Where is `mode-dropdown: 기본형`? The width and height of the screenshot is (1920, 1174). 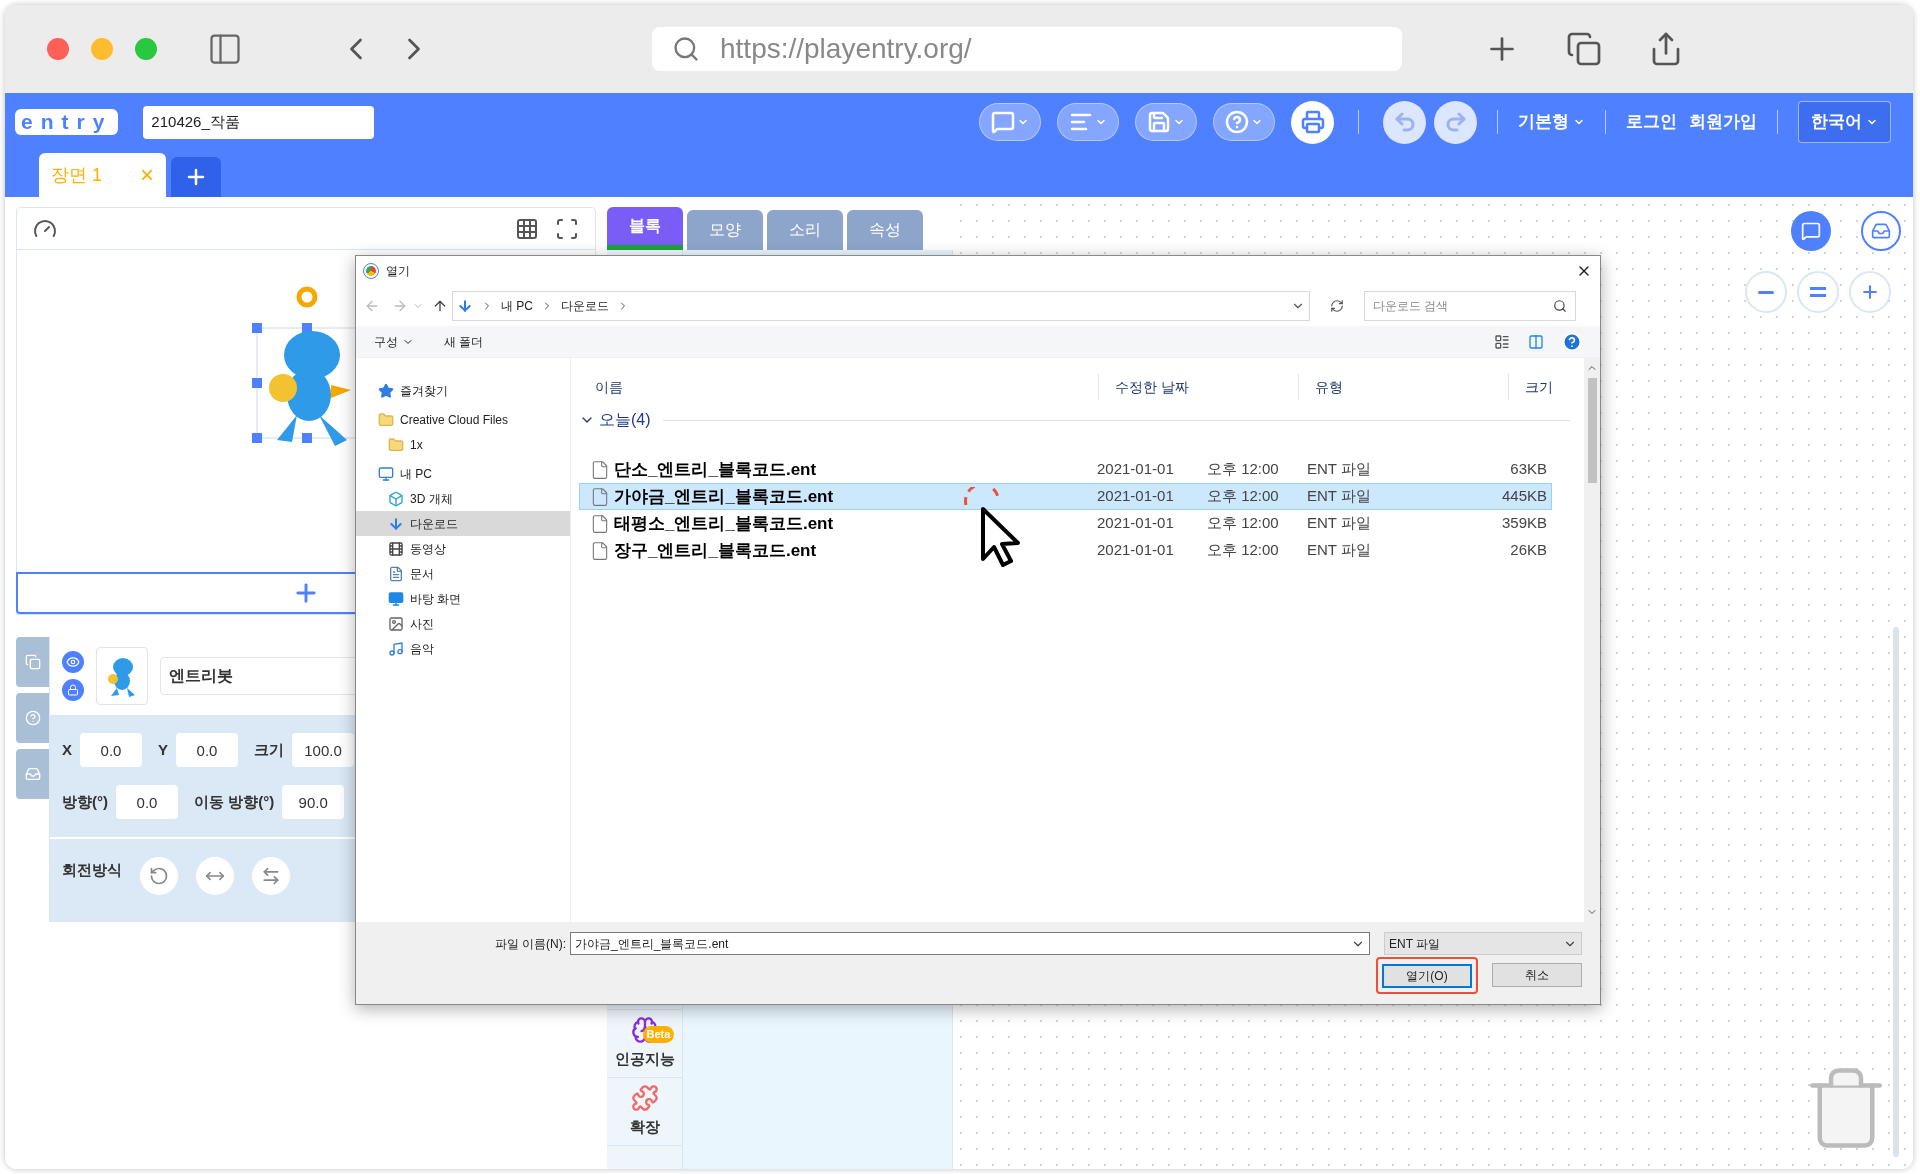
mode-dropdown: 기본형 is located at coordinates (1551, 122).